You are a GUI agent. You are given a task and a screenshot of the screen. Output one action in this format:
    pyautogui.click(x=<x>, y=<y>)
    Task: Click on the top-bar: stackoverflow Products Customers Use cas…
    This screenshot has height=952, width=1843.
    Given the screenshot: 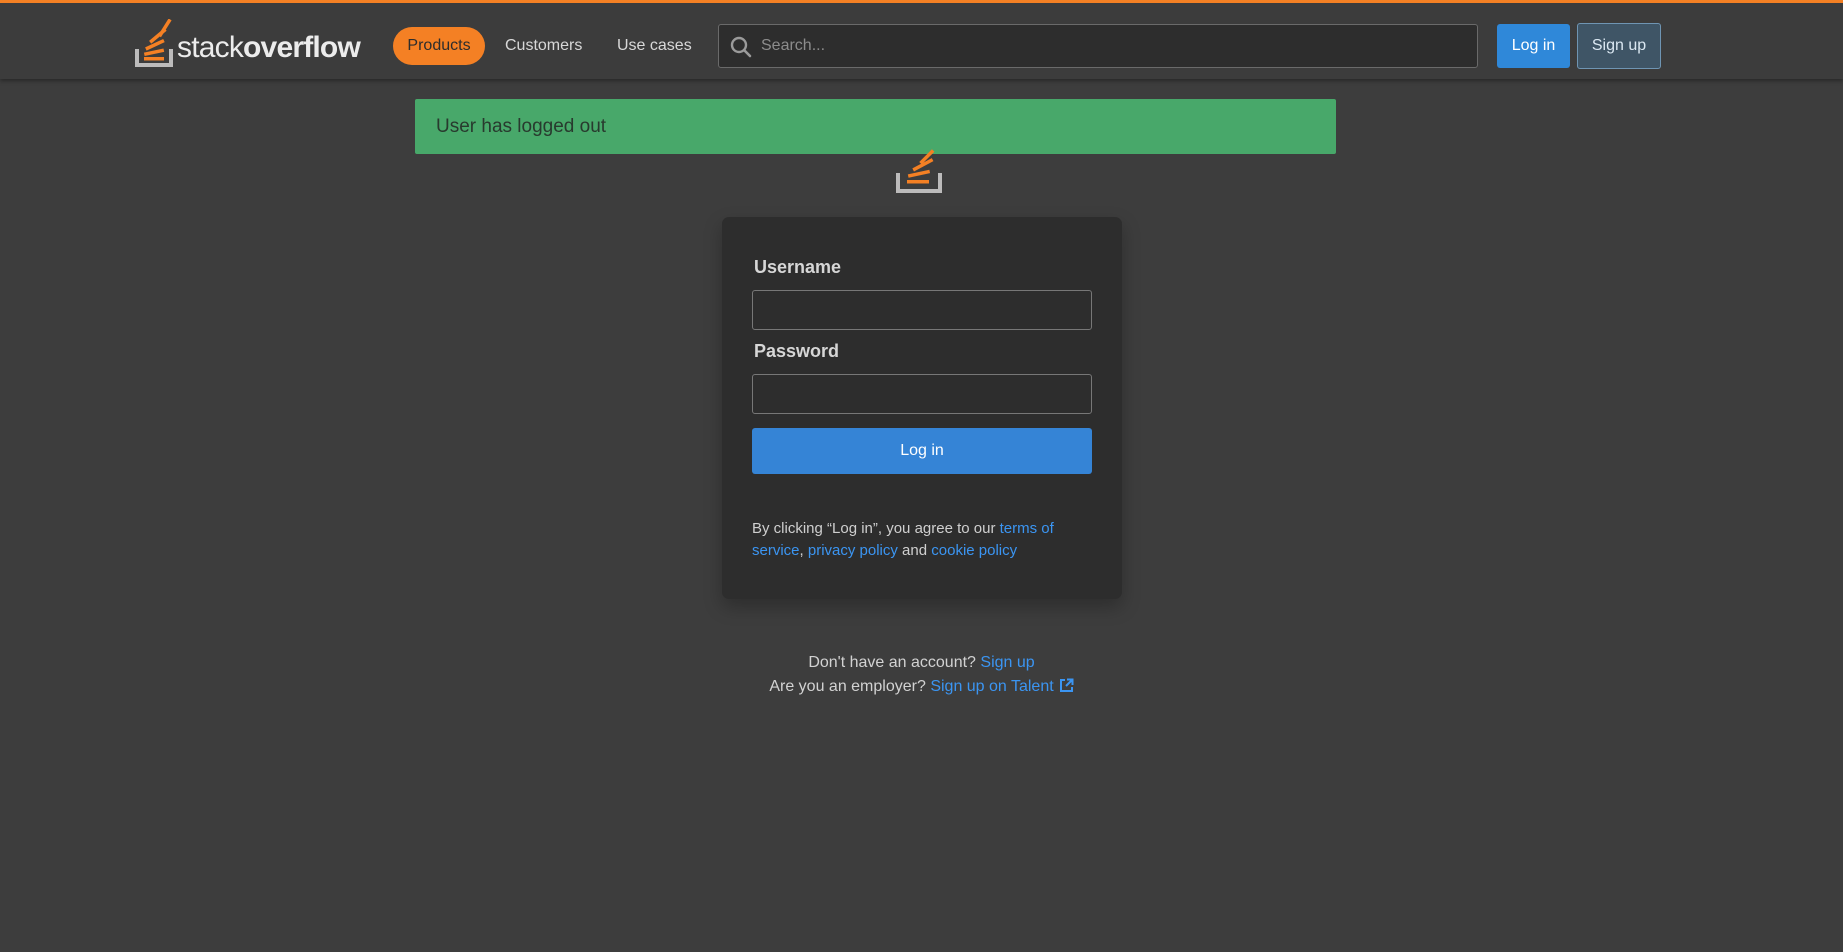 What is the action you would take?
    pyautogui.click(x=921, y=39)
    